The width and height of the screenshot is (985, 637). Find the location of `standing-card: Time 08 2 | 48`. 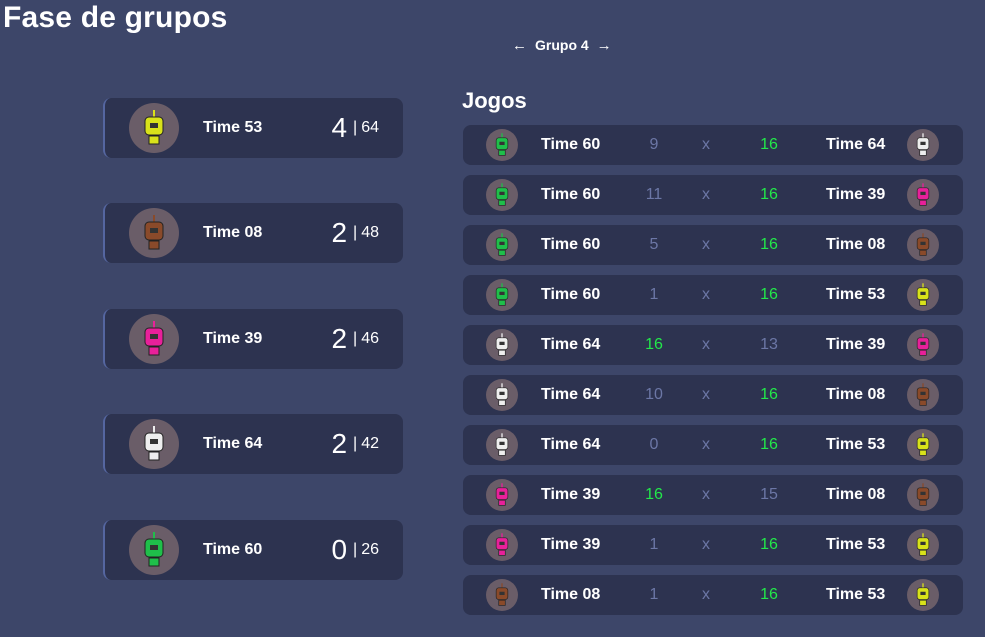

standing-card: Time 08 2 | 48 is located at coordinates (253, 233).